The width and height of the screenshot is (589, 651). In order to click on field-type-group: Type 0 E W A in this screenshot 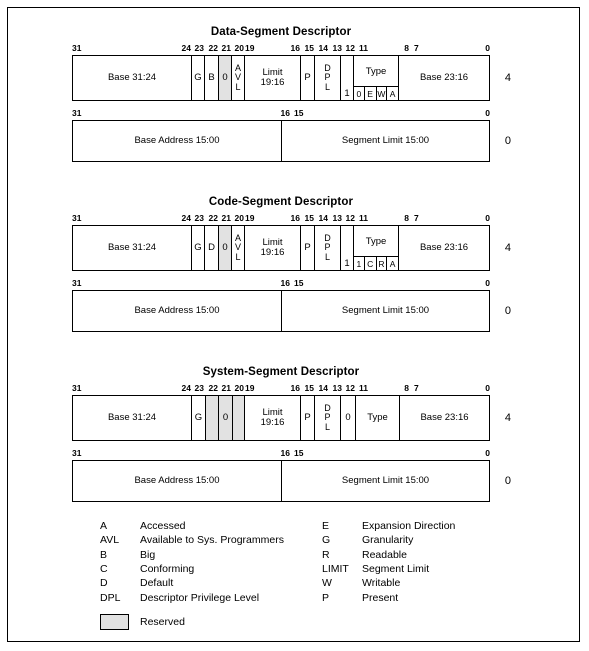, I will do `click(376, 78)`.